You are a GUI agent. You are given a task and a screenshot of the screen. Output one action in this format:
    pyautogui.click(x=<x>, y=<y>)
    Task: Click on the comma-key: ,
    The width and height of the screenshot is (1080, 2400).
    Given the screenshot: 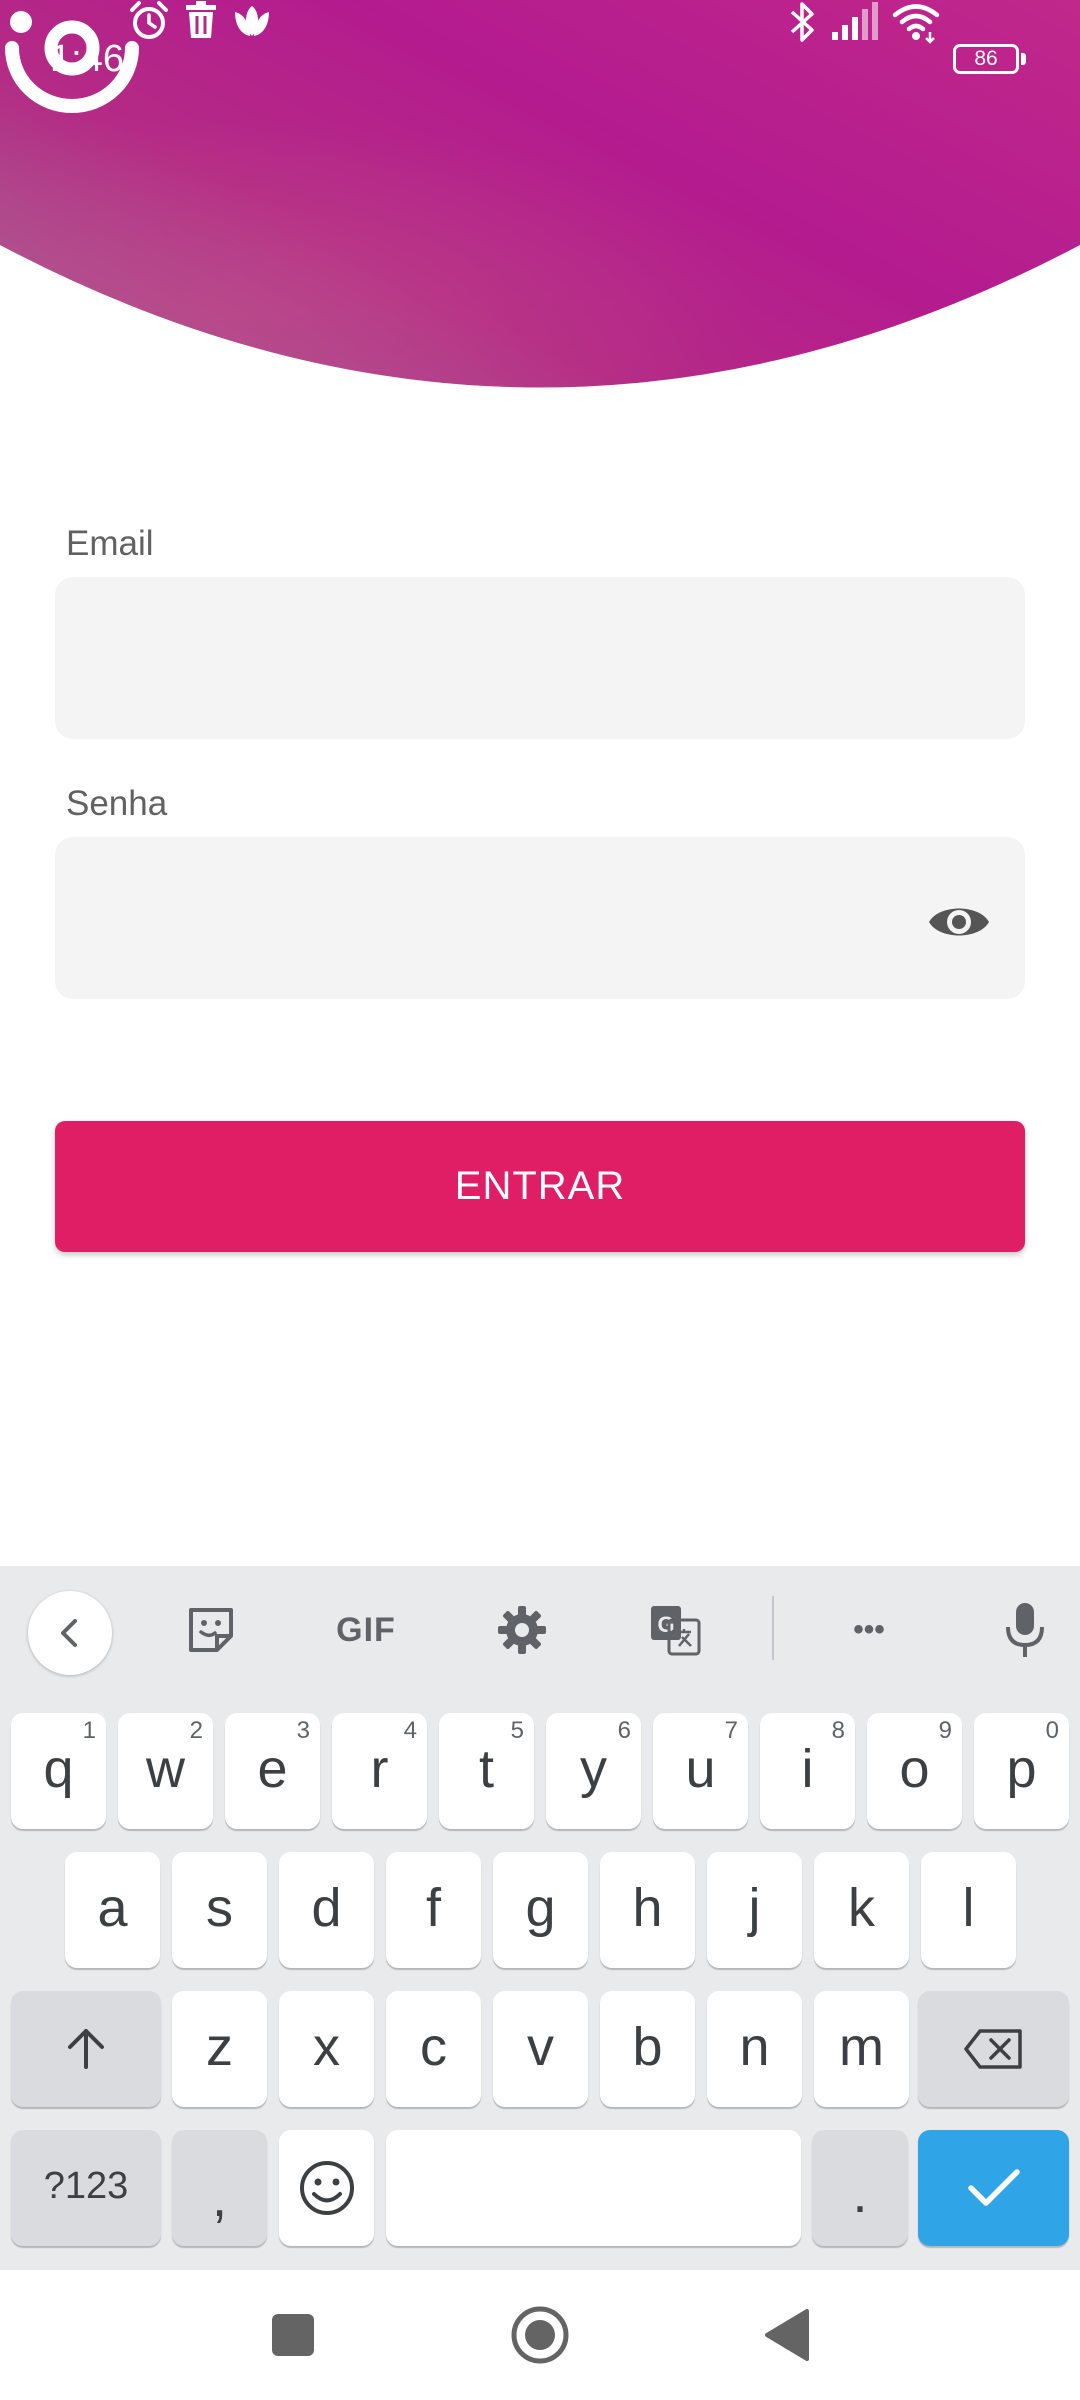 What is the action you would take?
    pyautogui.click(x=219, y=2188)
    